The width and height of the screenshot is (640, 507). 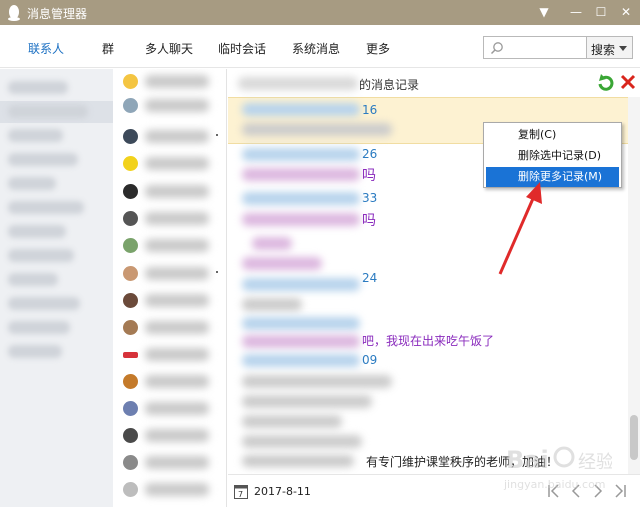 What do you see at coordinates (241, 491) in the screenshot?
I see `calendar-icon: 7` at bounding box center [241, 491].